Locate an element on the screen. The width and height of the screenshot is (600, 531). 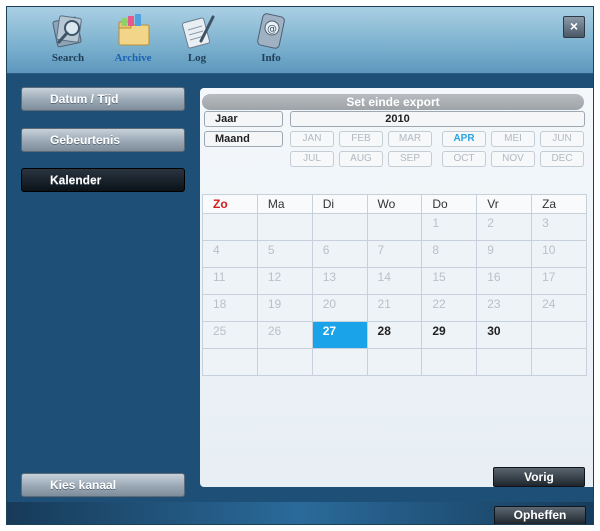
archive-folder-icon is located at coordinates (134, 30).